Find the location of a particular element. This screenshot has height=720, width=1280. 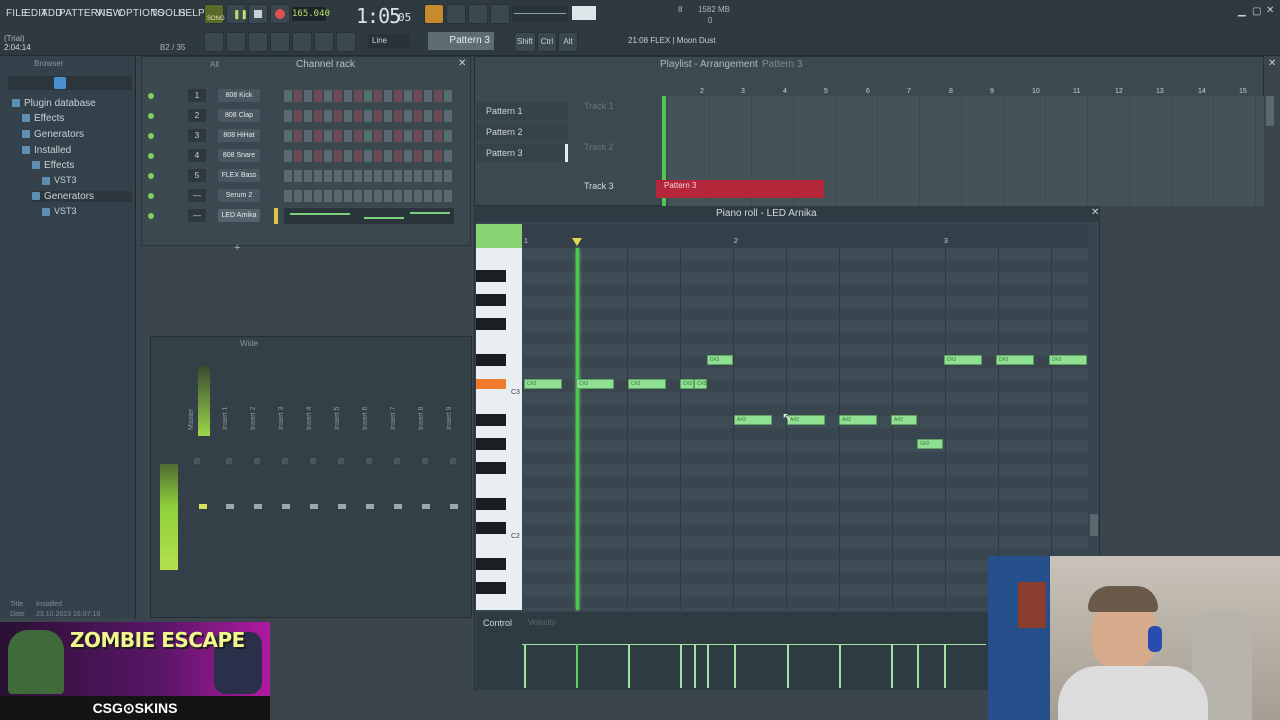

piano-roll-pattern-handle is located at coordinates (499, 236).